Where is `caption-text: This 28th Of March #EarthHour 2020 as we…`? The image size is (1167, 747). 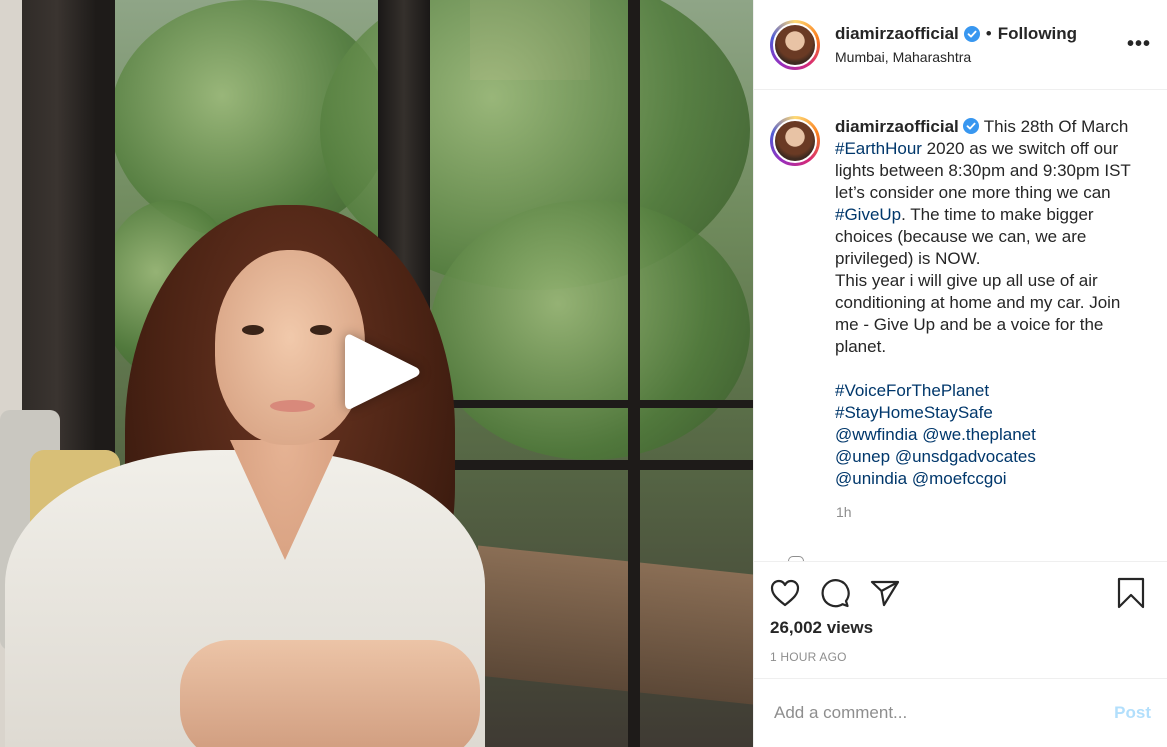
caption-text: This 28th Of March #EarthHour 2020 as we… is located at coordinates (982, 192).